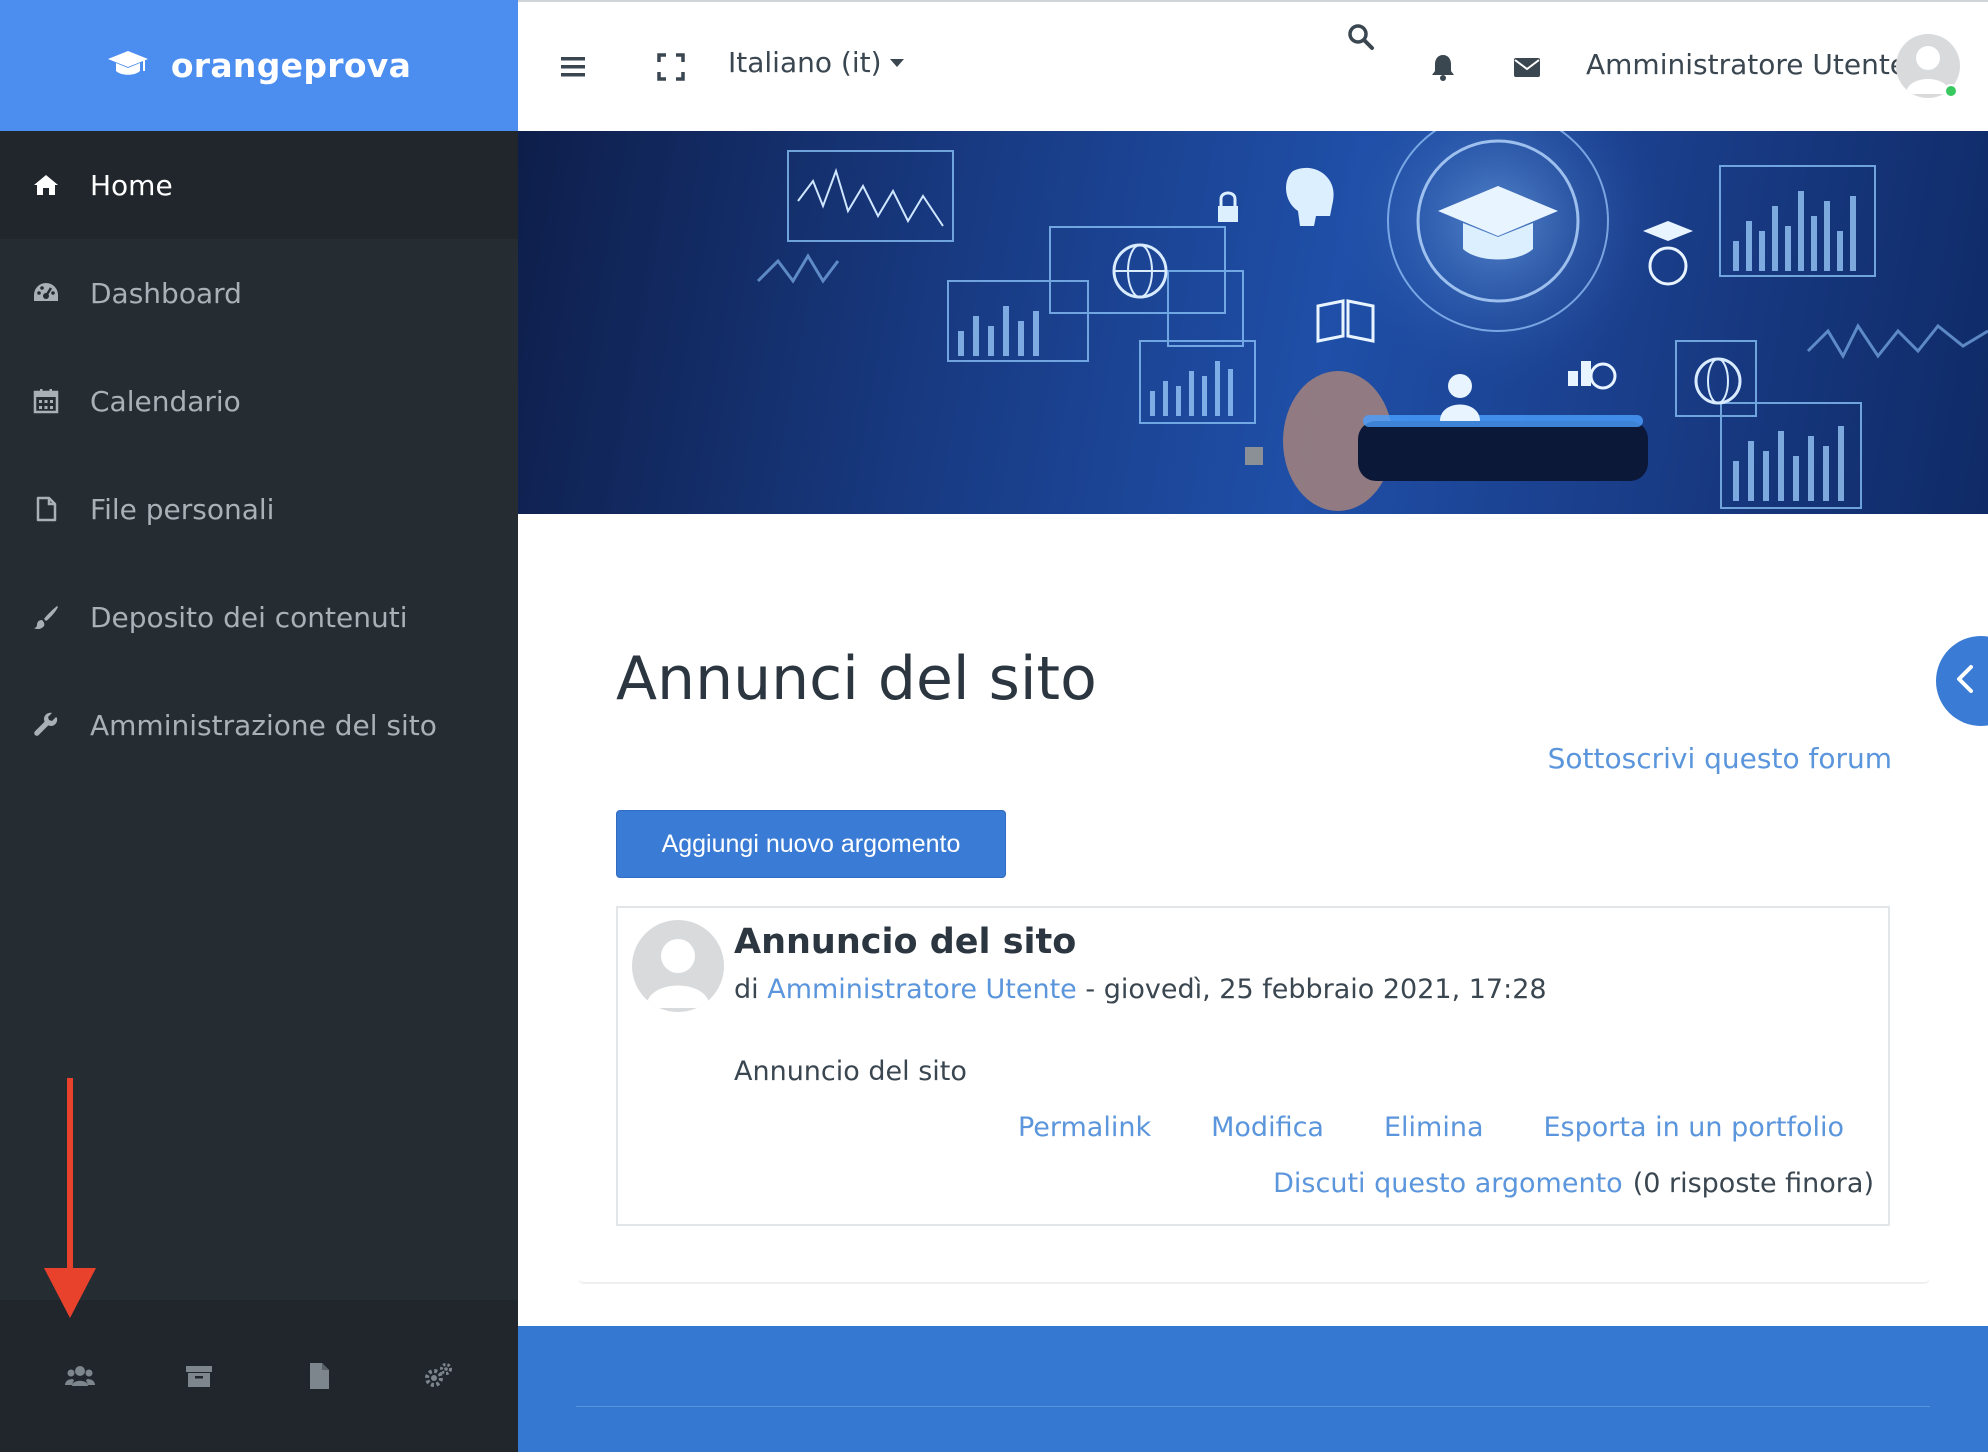 This screenshot has width=1988, height=1452. I want to click on dashboard-icon, so click(46, 293).